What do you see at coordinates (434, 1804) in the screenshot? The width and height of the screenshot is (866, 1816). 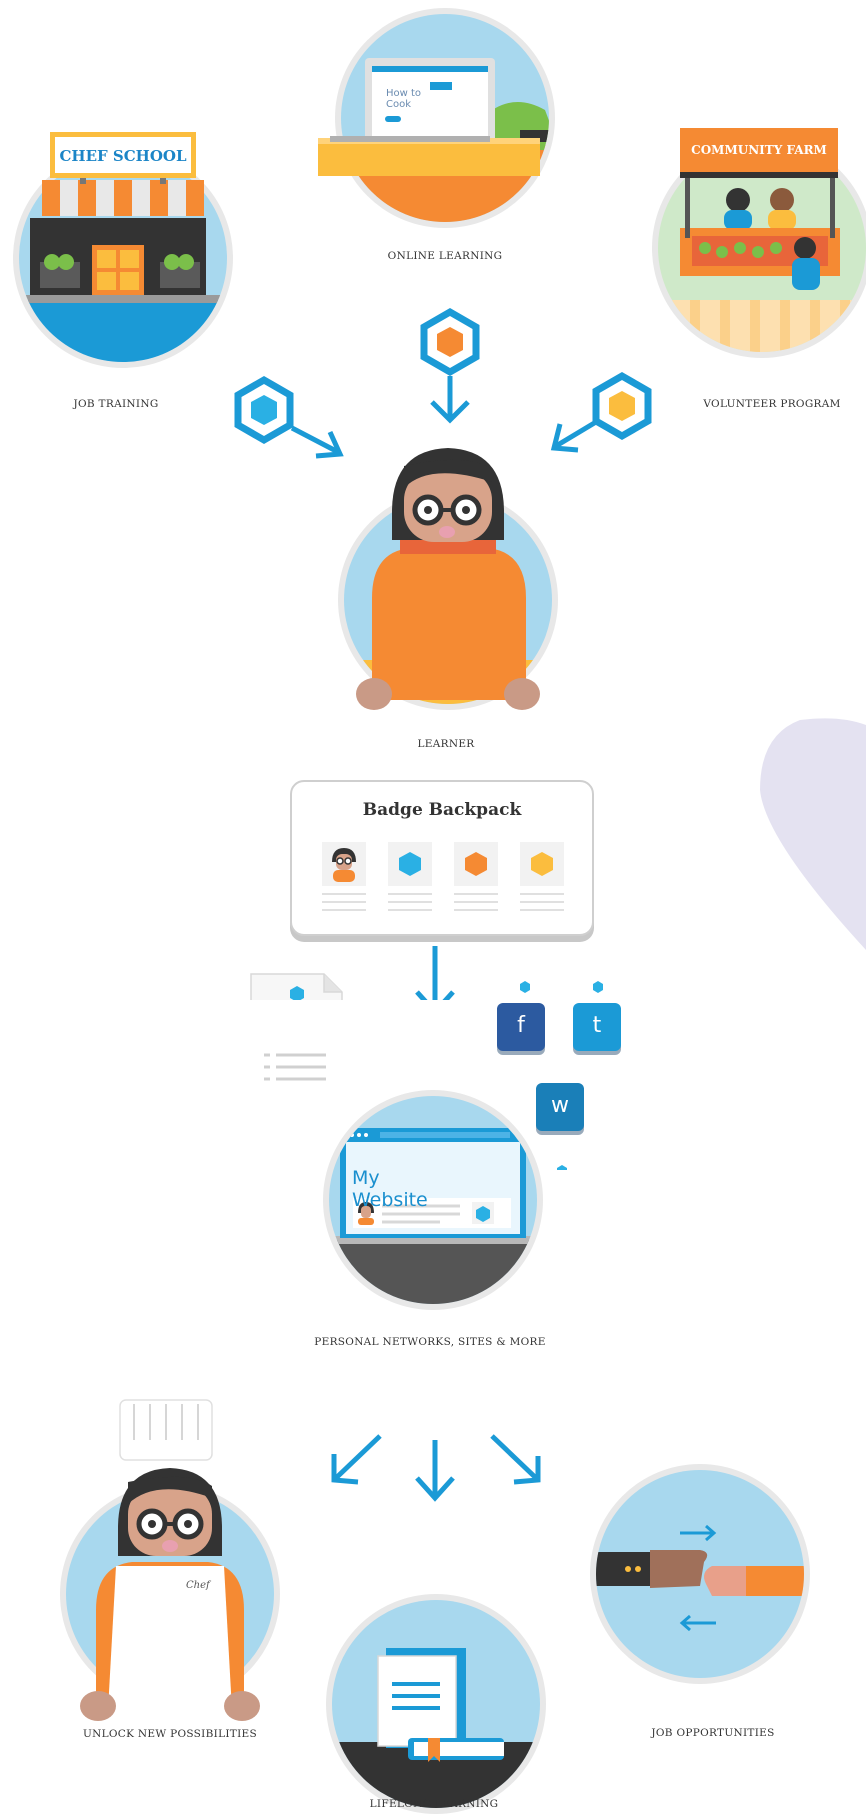 I see `lifelong-label: LIFELONG LEARNING` at bounding box center [434, 1804].